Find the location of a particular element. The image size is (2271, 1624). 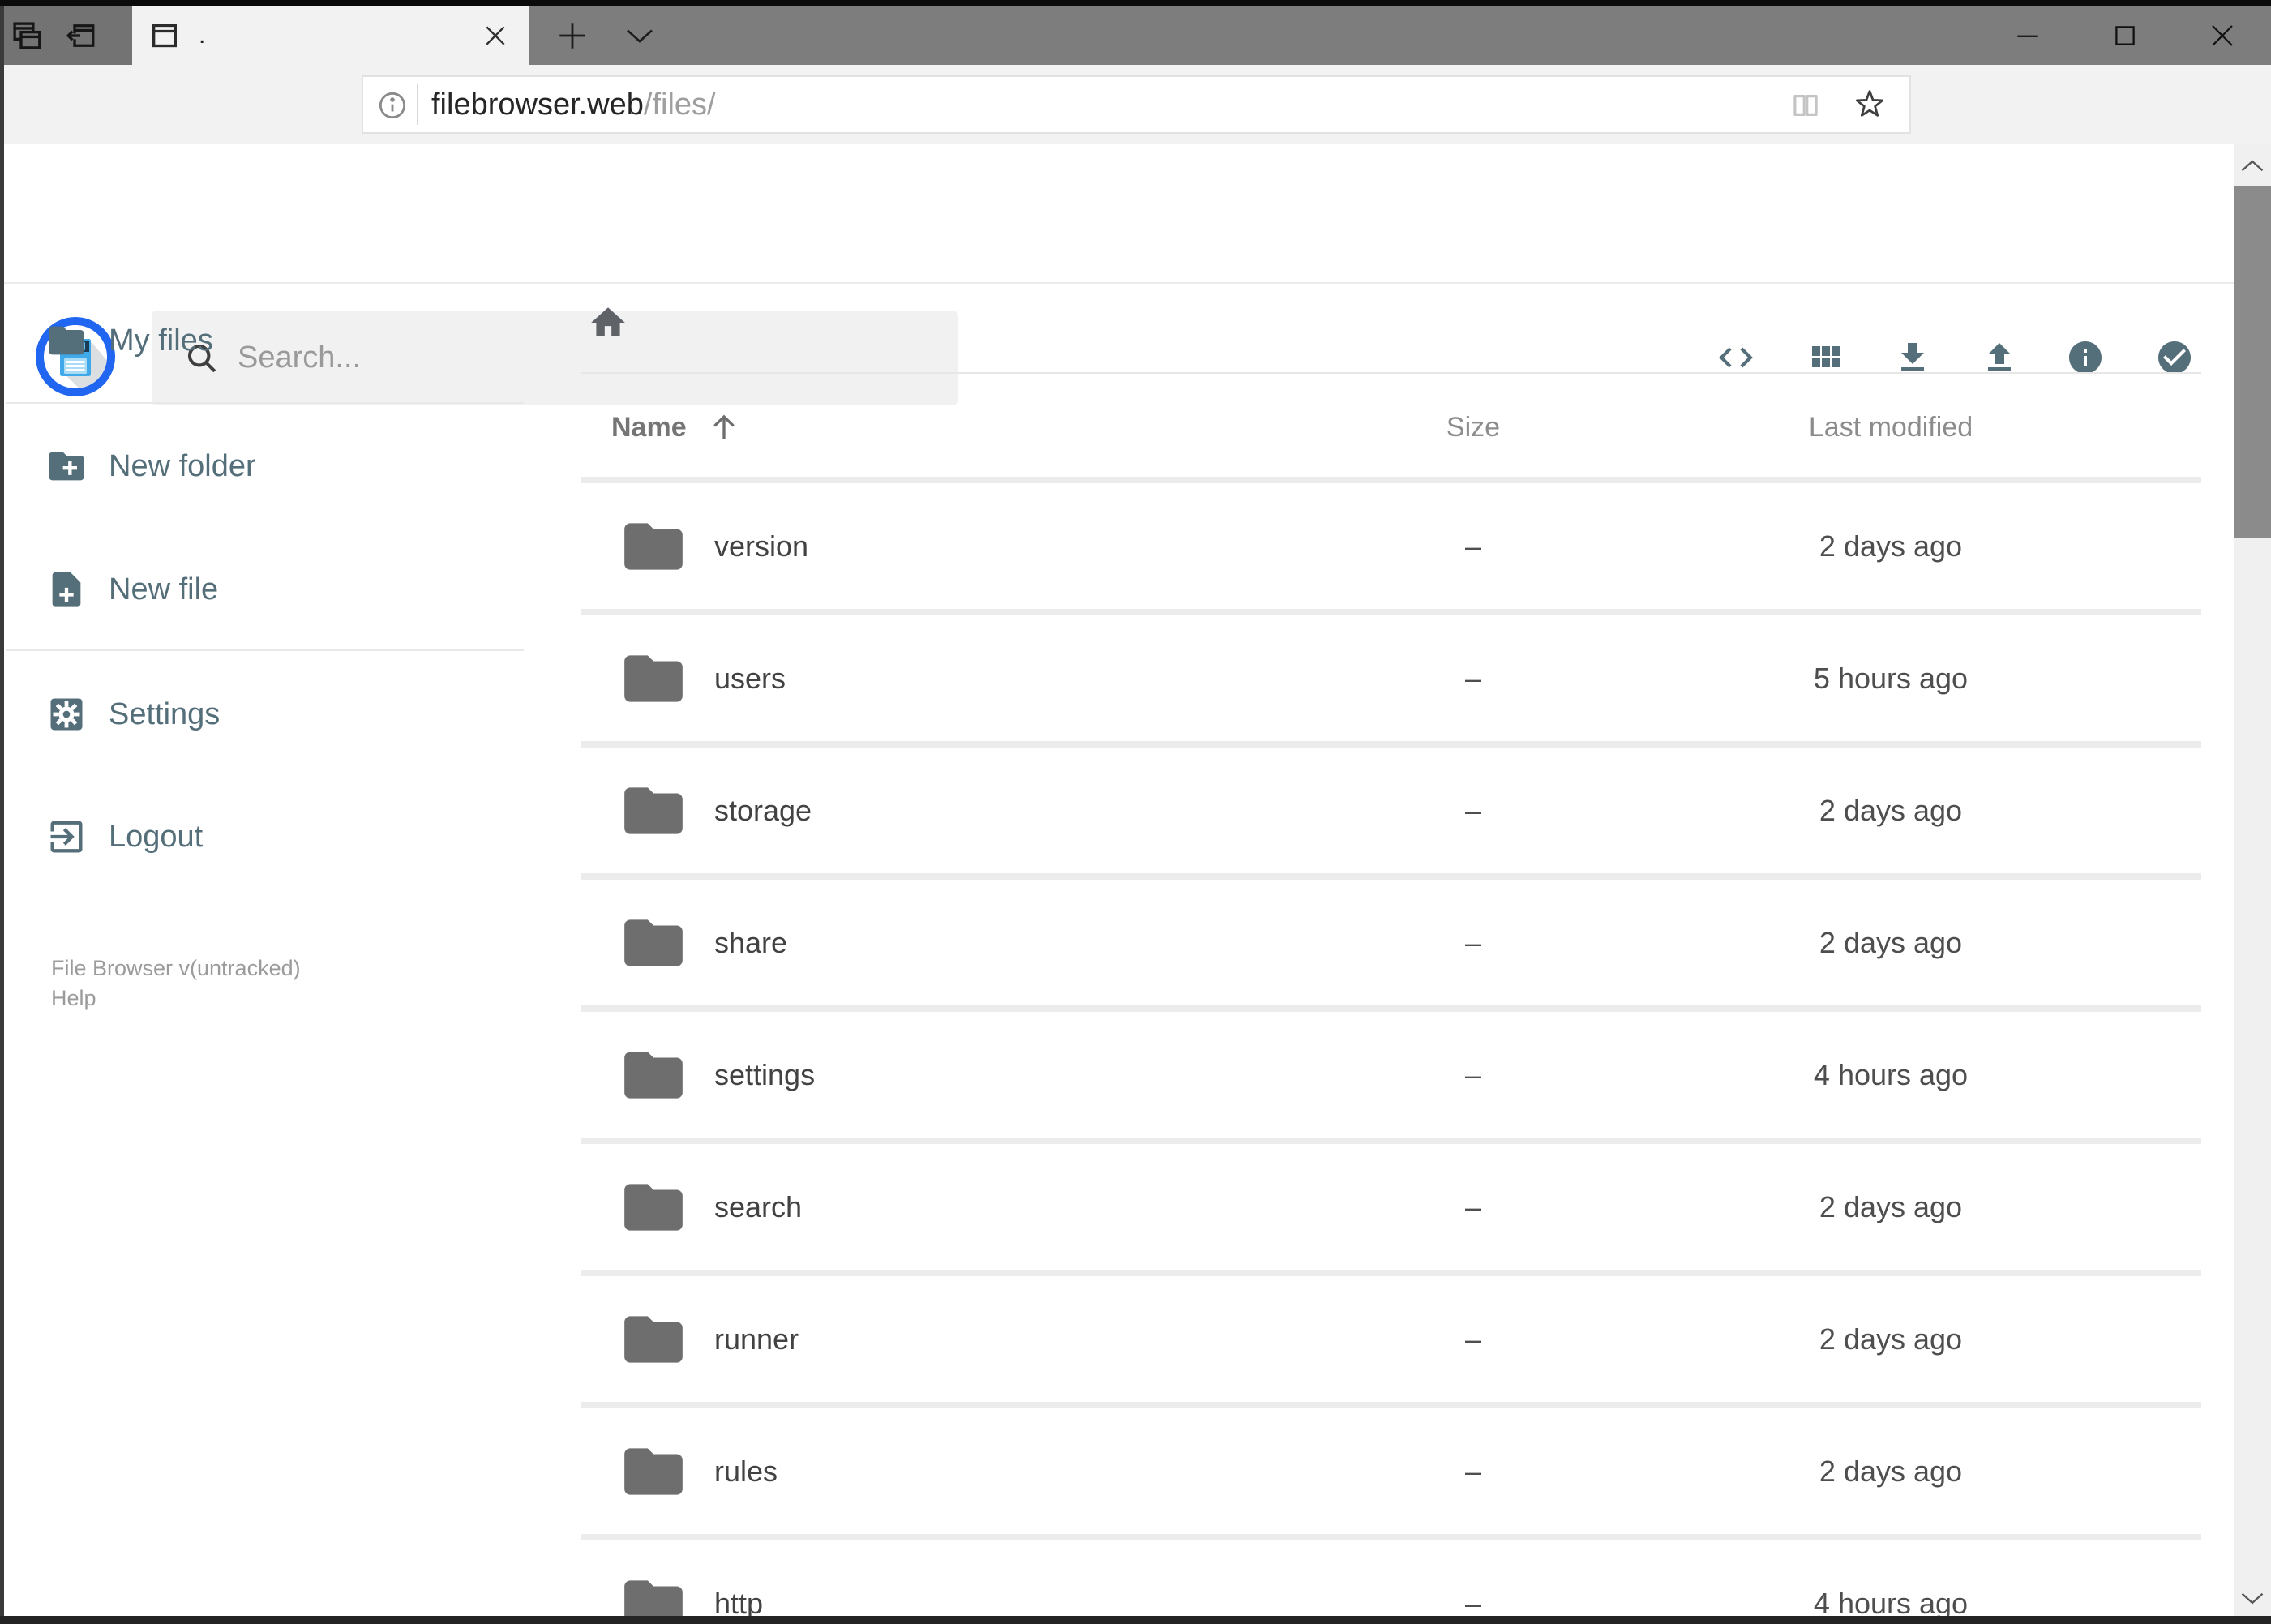

column-header-size: Size is located at coordinates (1473, 428).